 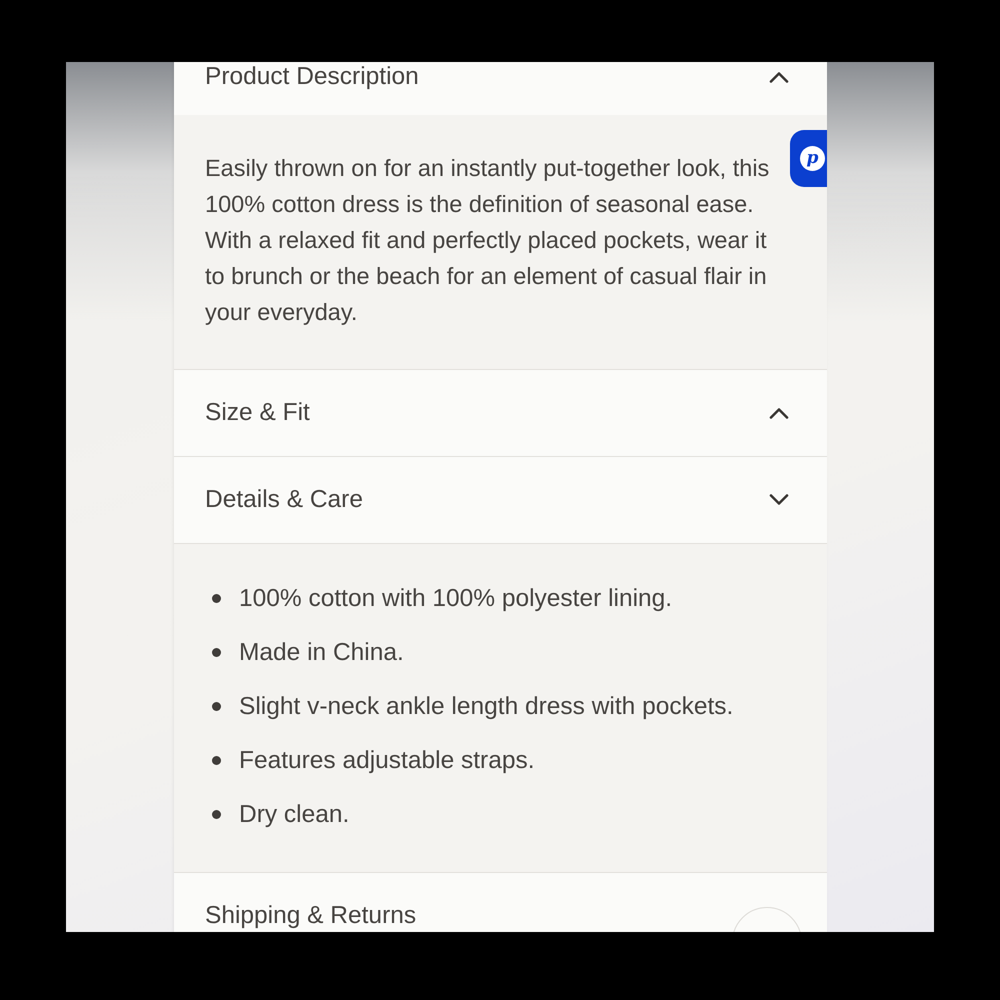 What do you see at coordinates (500, 88) in the screenshot?
I see `accordion-header: Product Description` at bounding box center [500, 88].